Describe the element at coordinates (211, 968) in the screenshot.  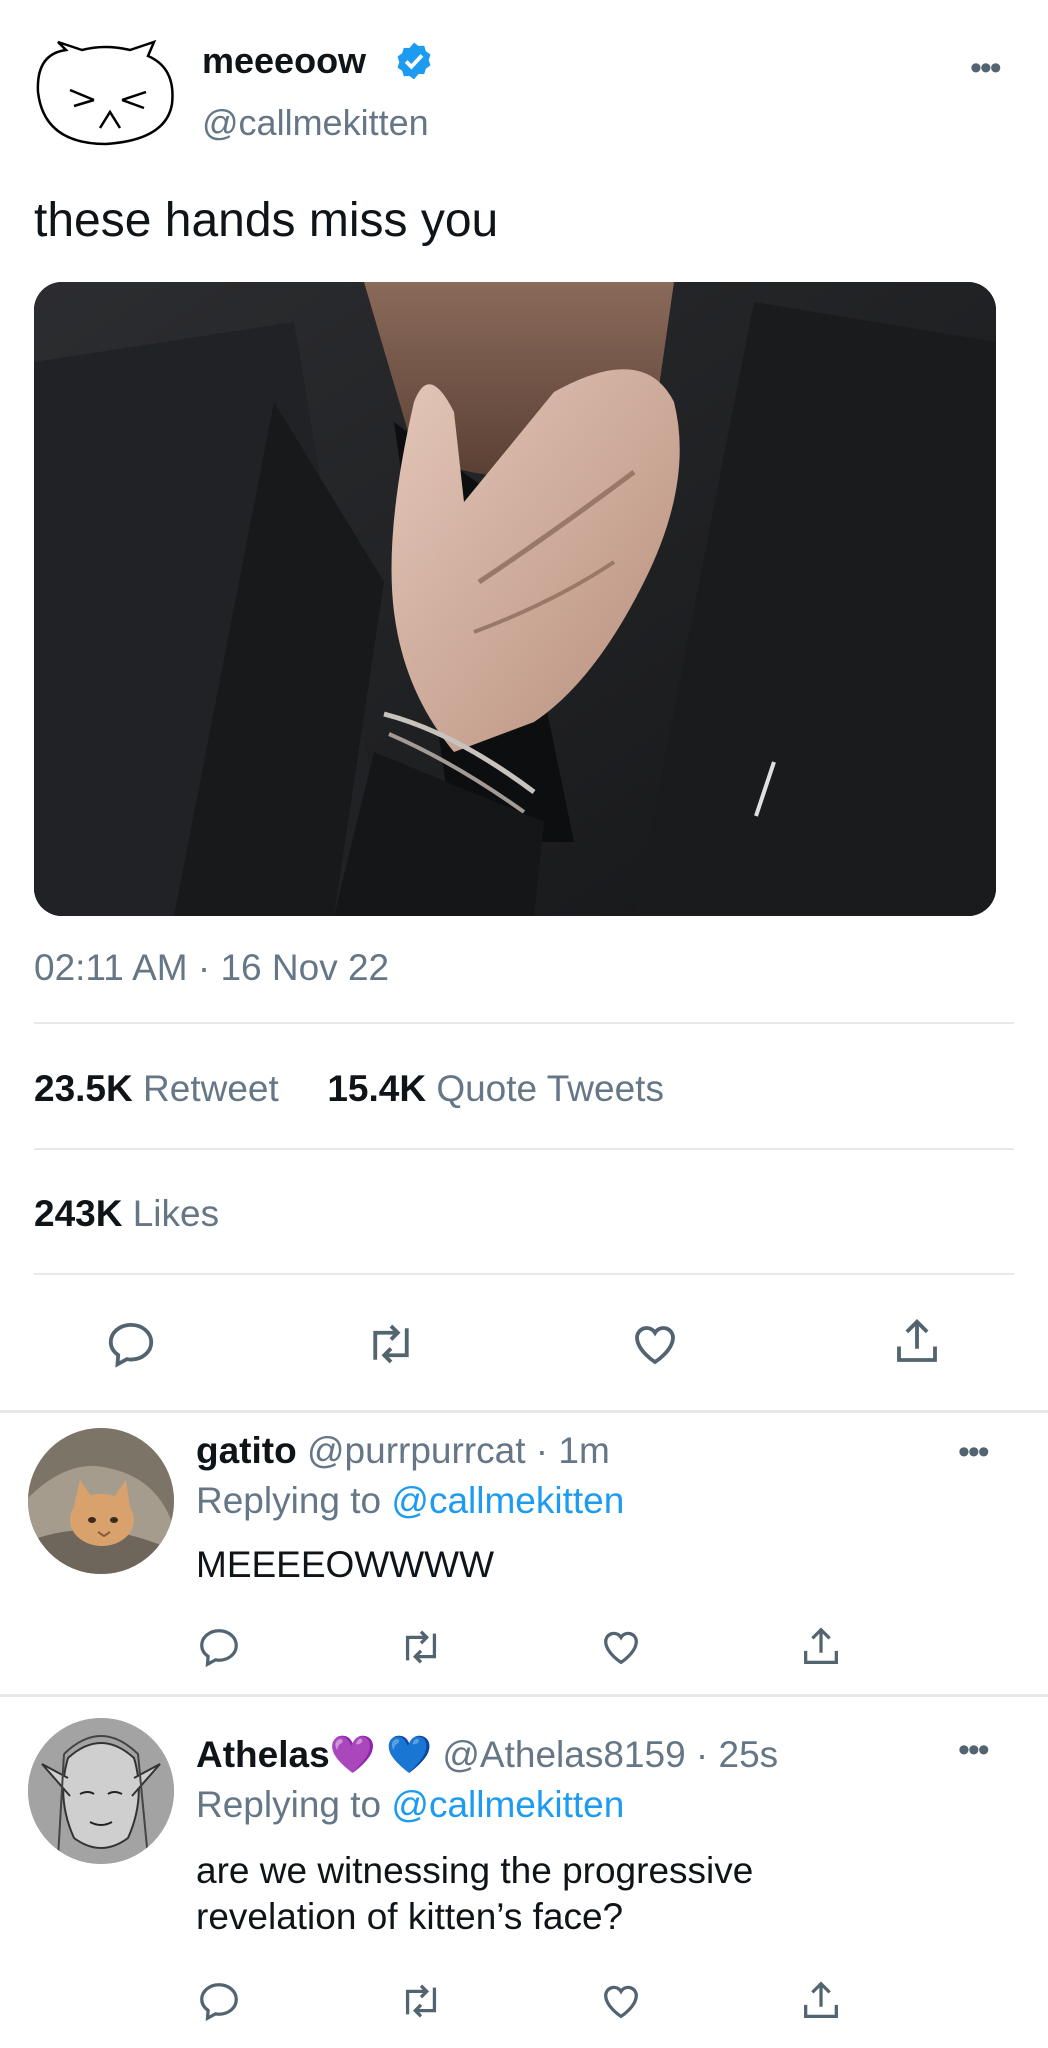
I see `tweet-timestamp: 02:11 AM · 16 Nov 22` at that location.